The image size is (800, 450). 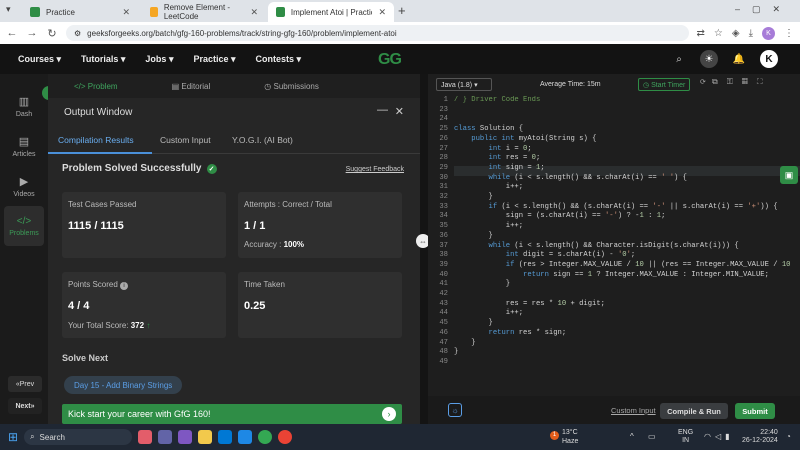 What do you see at coordinates (789, 175) in the screenshot?
I see `chat-icon: ▣` at bounding box center [789, 175].